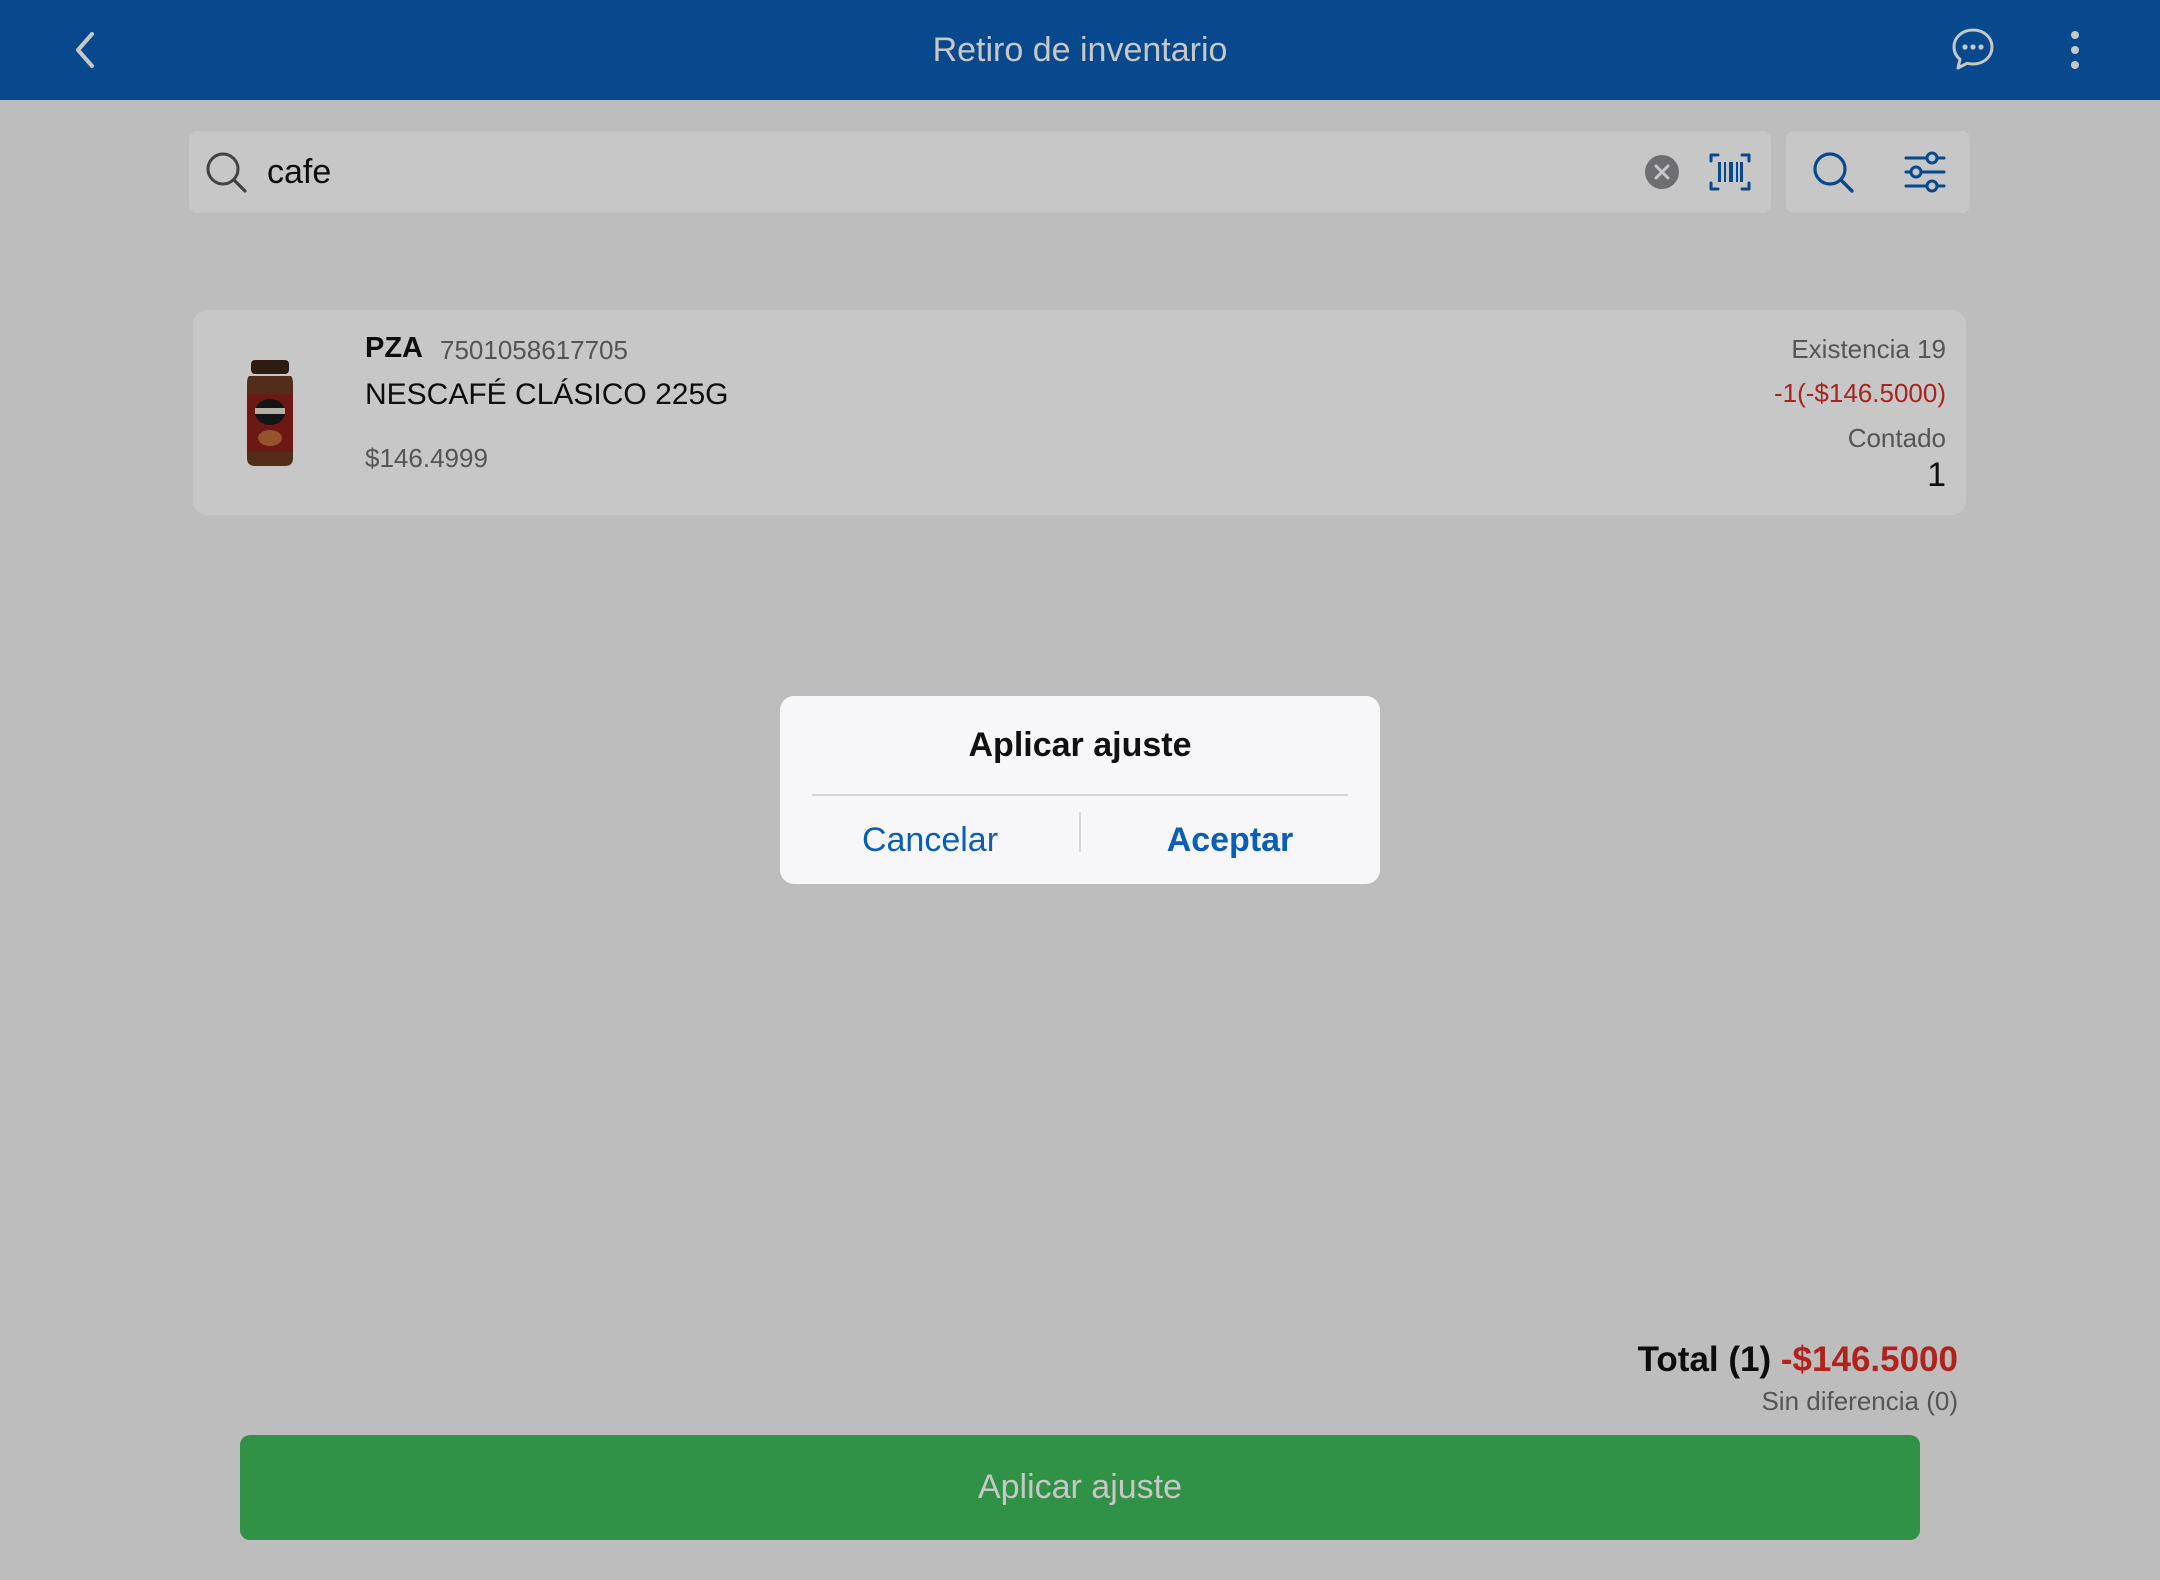 This screenshot has width=2160, height=1580. What do you see at coordinates (1080, 745) in the screenshot?
I see `dialog-title: Aplicar ajuste` at bounding box center [1080, 745].